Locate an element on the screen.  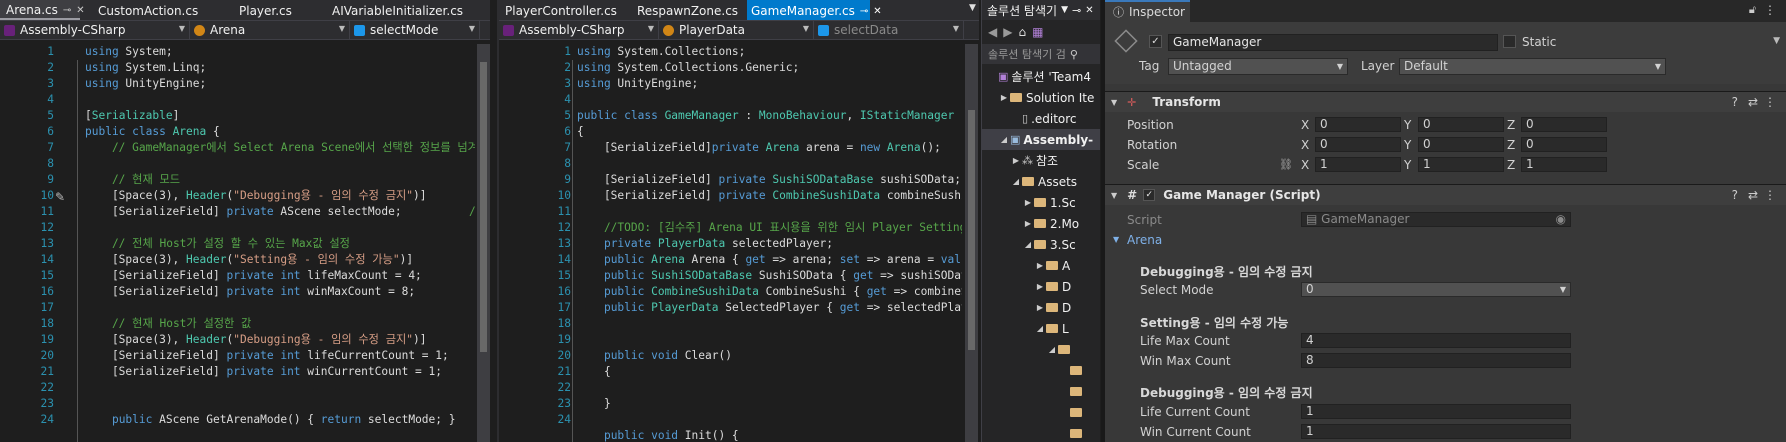
life-current-field: 1 is located at coordinates (1436, 411).